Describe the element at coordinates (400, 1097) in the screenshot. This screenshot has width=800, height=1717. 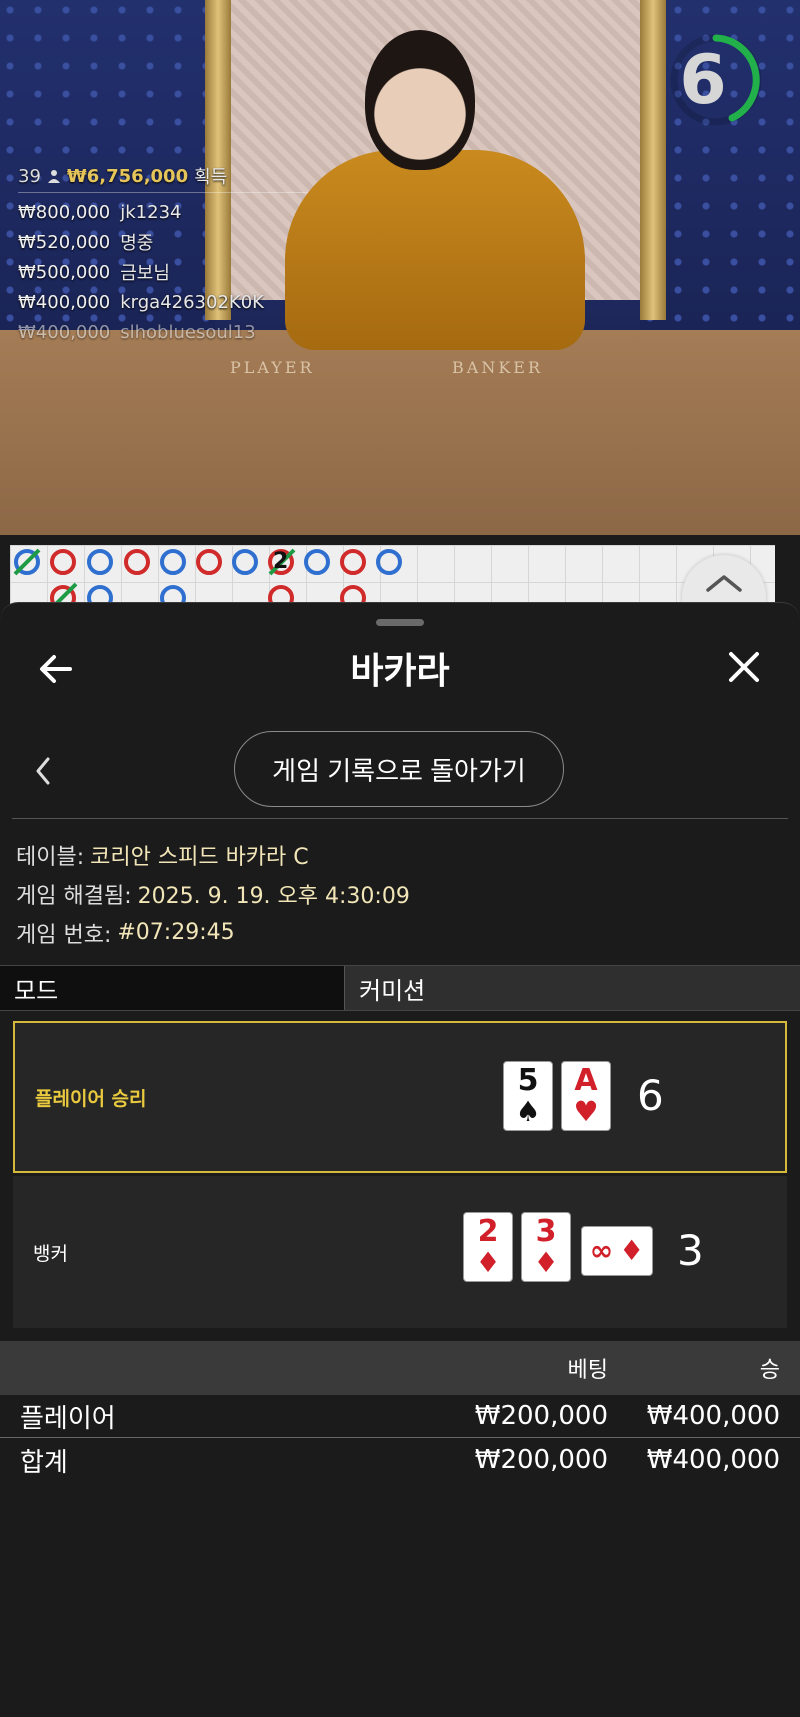
I see `player-hand: 플레이어 승리 5 ♠ A ♥ 6` at that location.